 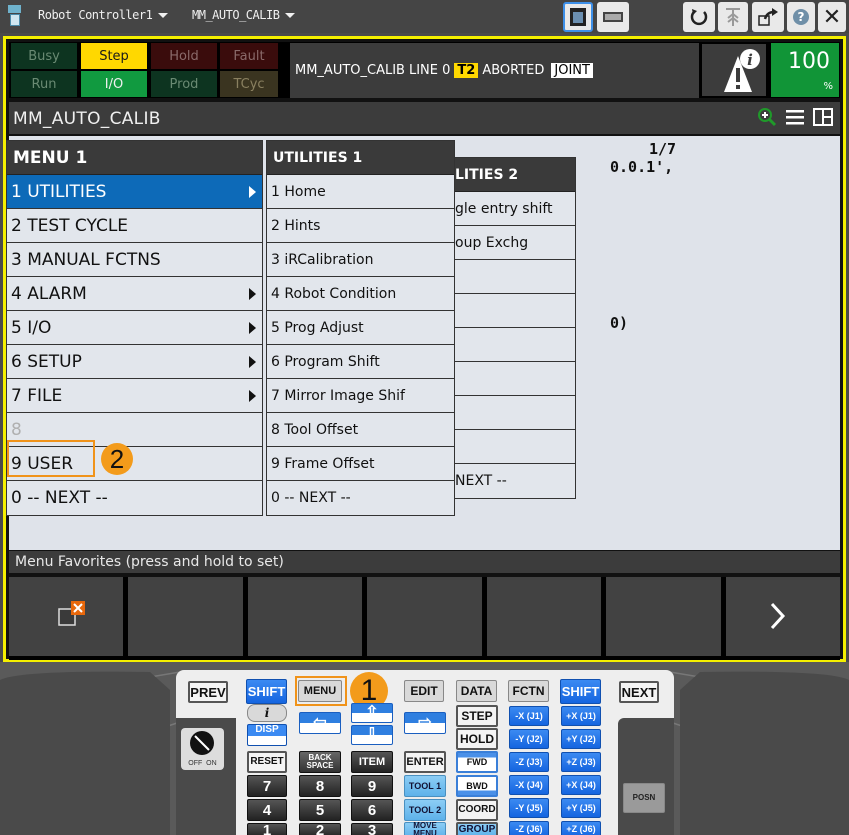 What do you see at coordinates (581, 828) in the screenshot?
I see `jog-plus-rz-key: +Z (J6)` at bounding box center [581, 828].